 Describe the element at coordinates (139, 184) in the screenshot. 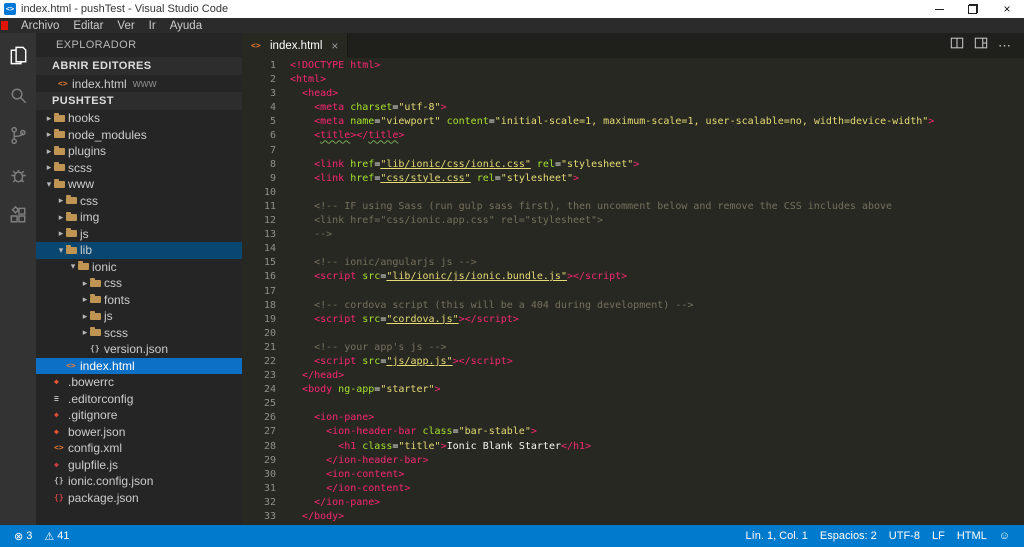

I see `folder-www: ▾ www` at that location.